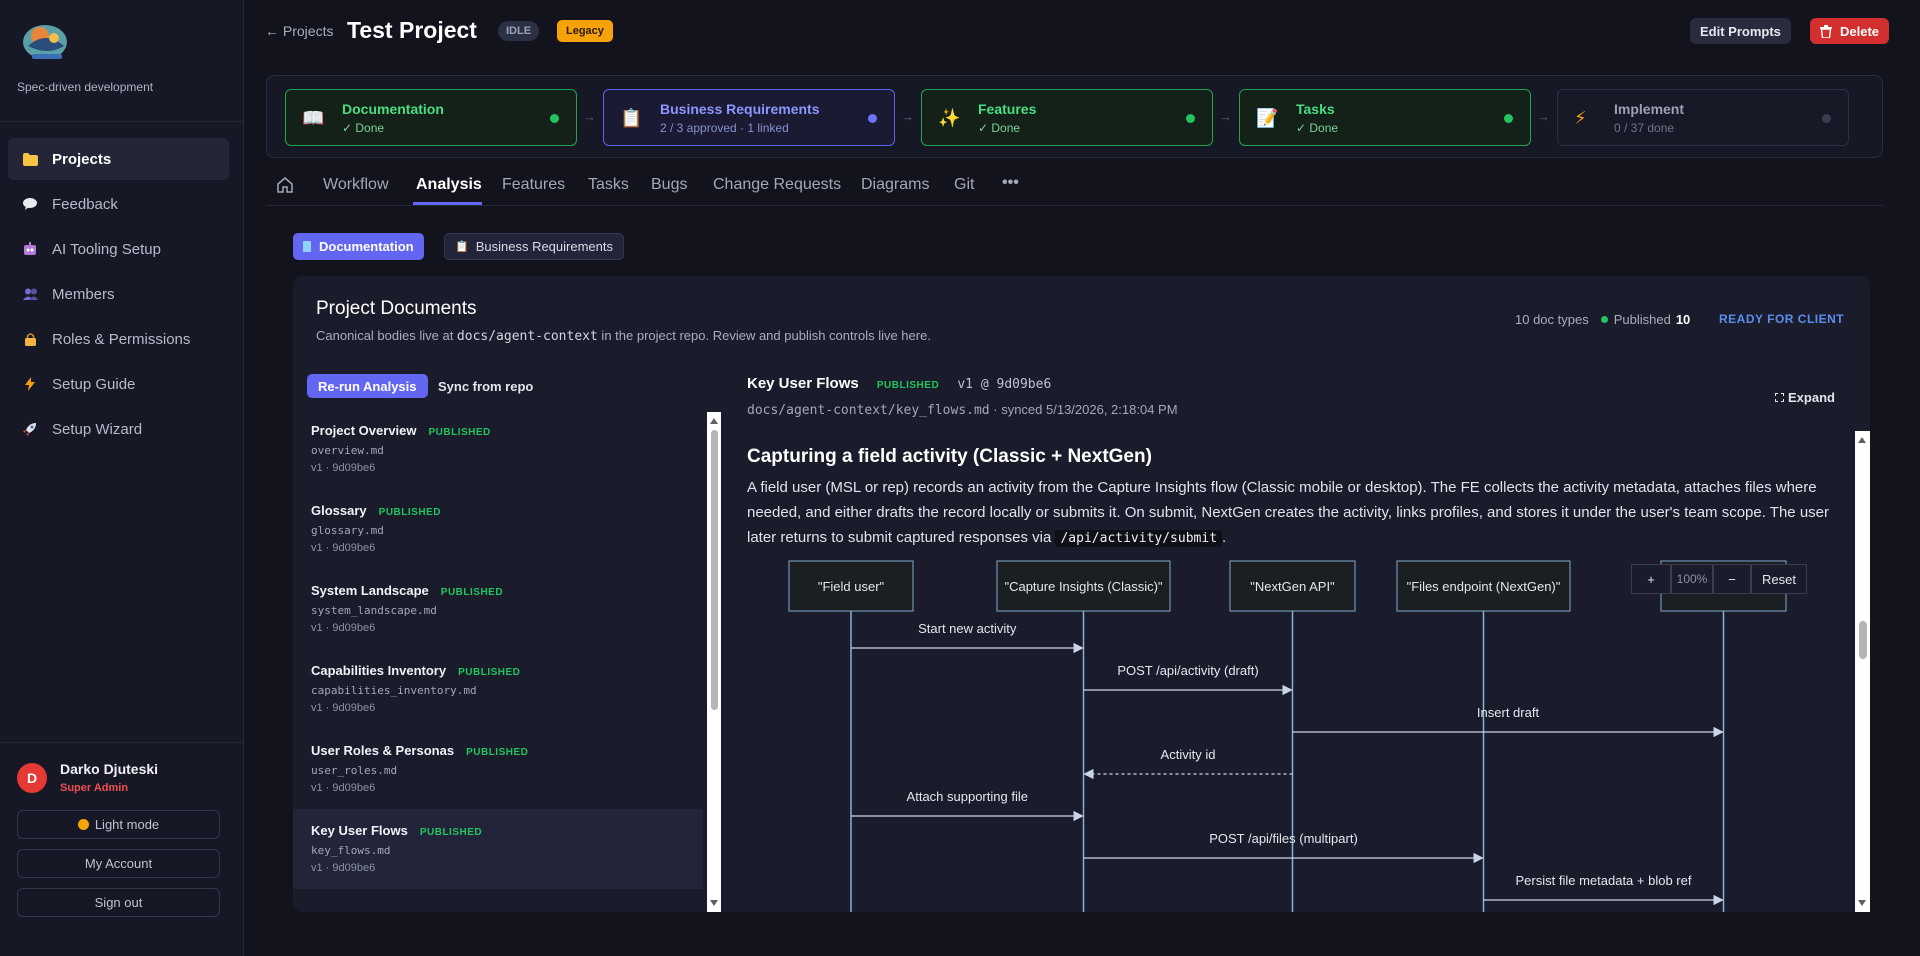 This screenshot has height=956, width=1920. What do you see at coordinates (118, 384) in the screenshot?
I see `sidebar-item-setup-guide: Setup Guide` at bounding box center [118, 384].